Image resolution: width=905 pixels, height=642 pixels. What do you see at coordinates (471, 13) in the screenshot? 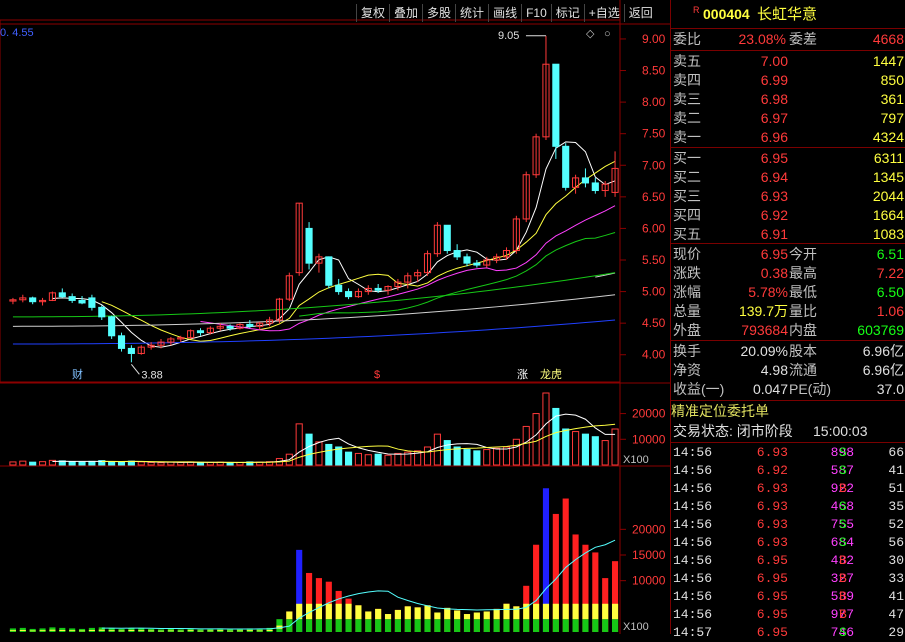
I see `toolbar-btn-3: 统计` at bounding box center [471, 13].